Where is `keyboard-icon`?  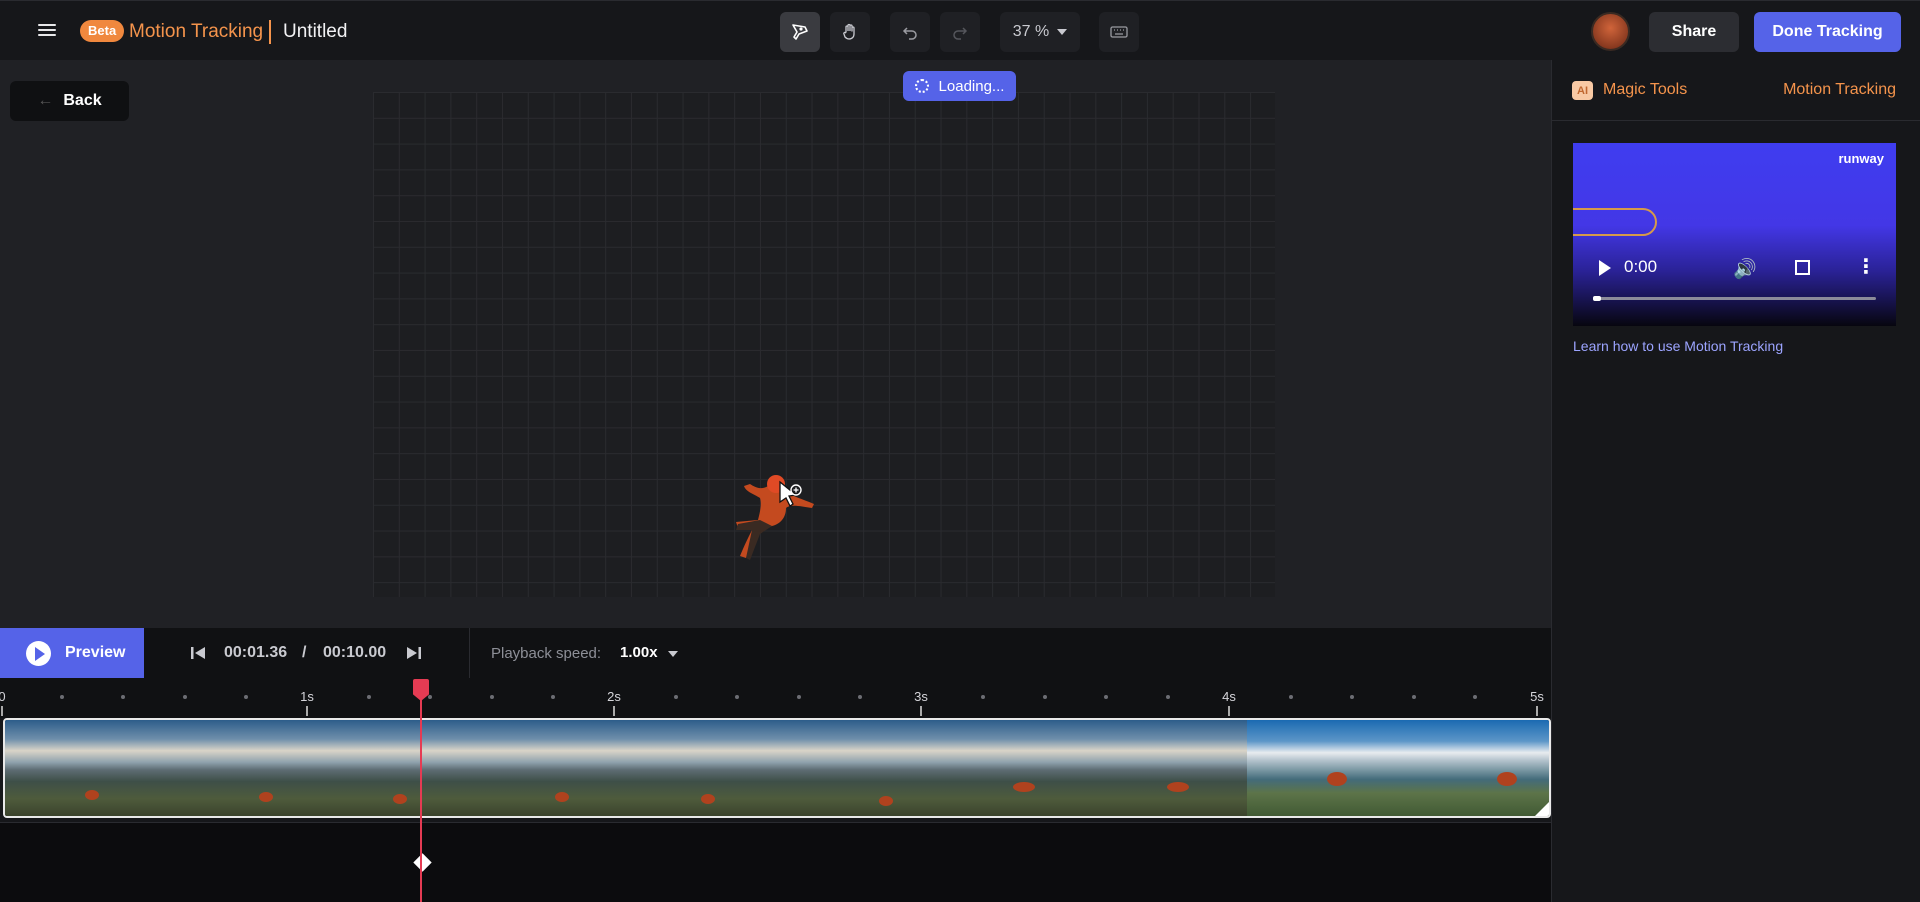 keyboard-icon is located at coordinates (1119, 32).